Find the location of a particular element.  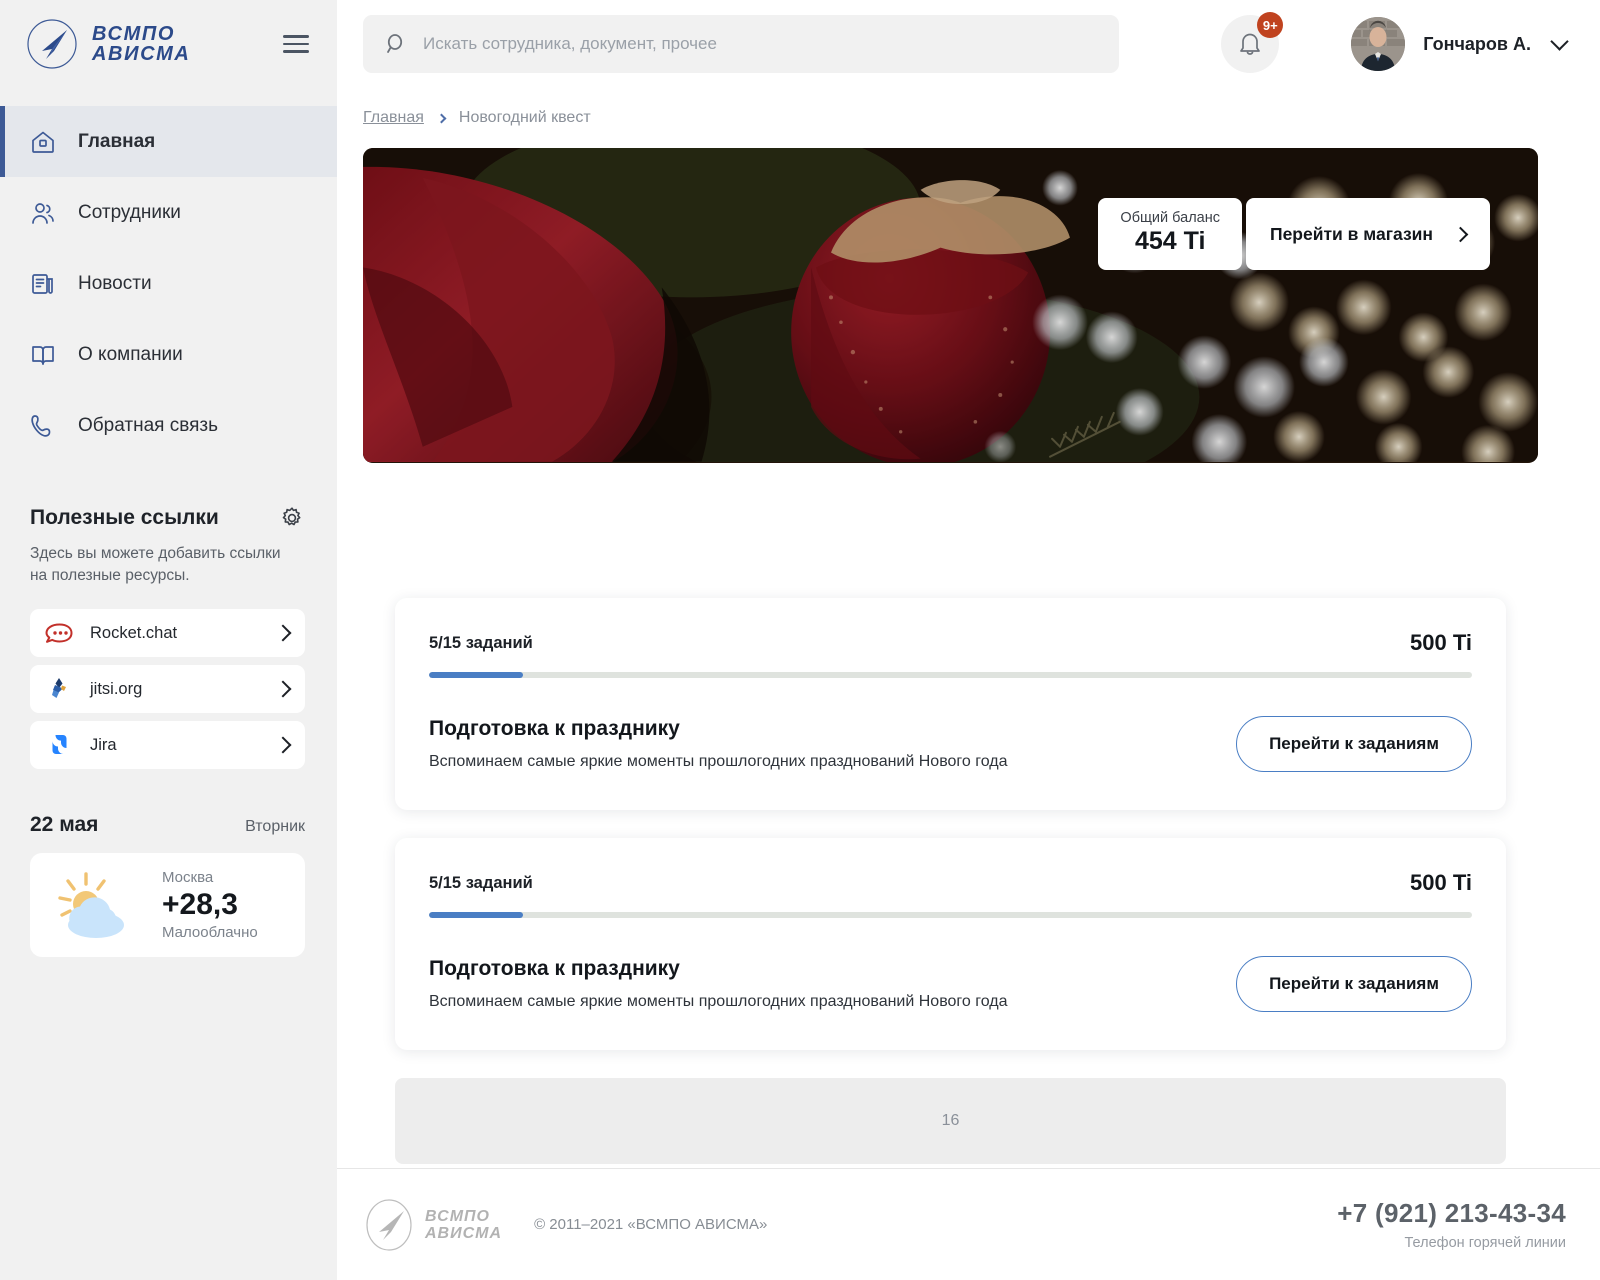

home-icon is located at coordinates (43, 142).